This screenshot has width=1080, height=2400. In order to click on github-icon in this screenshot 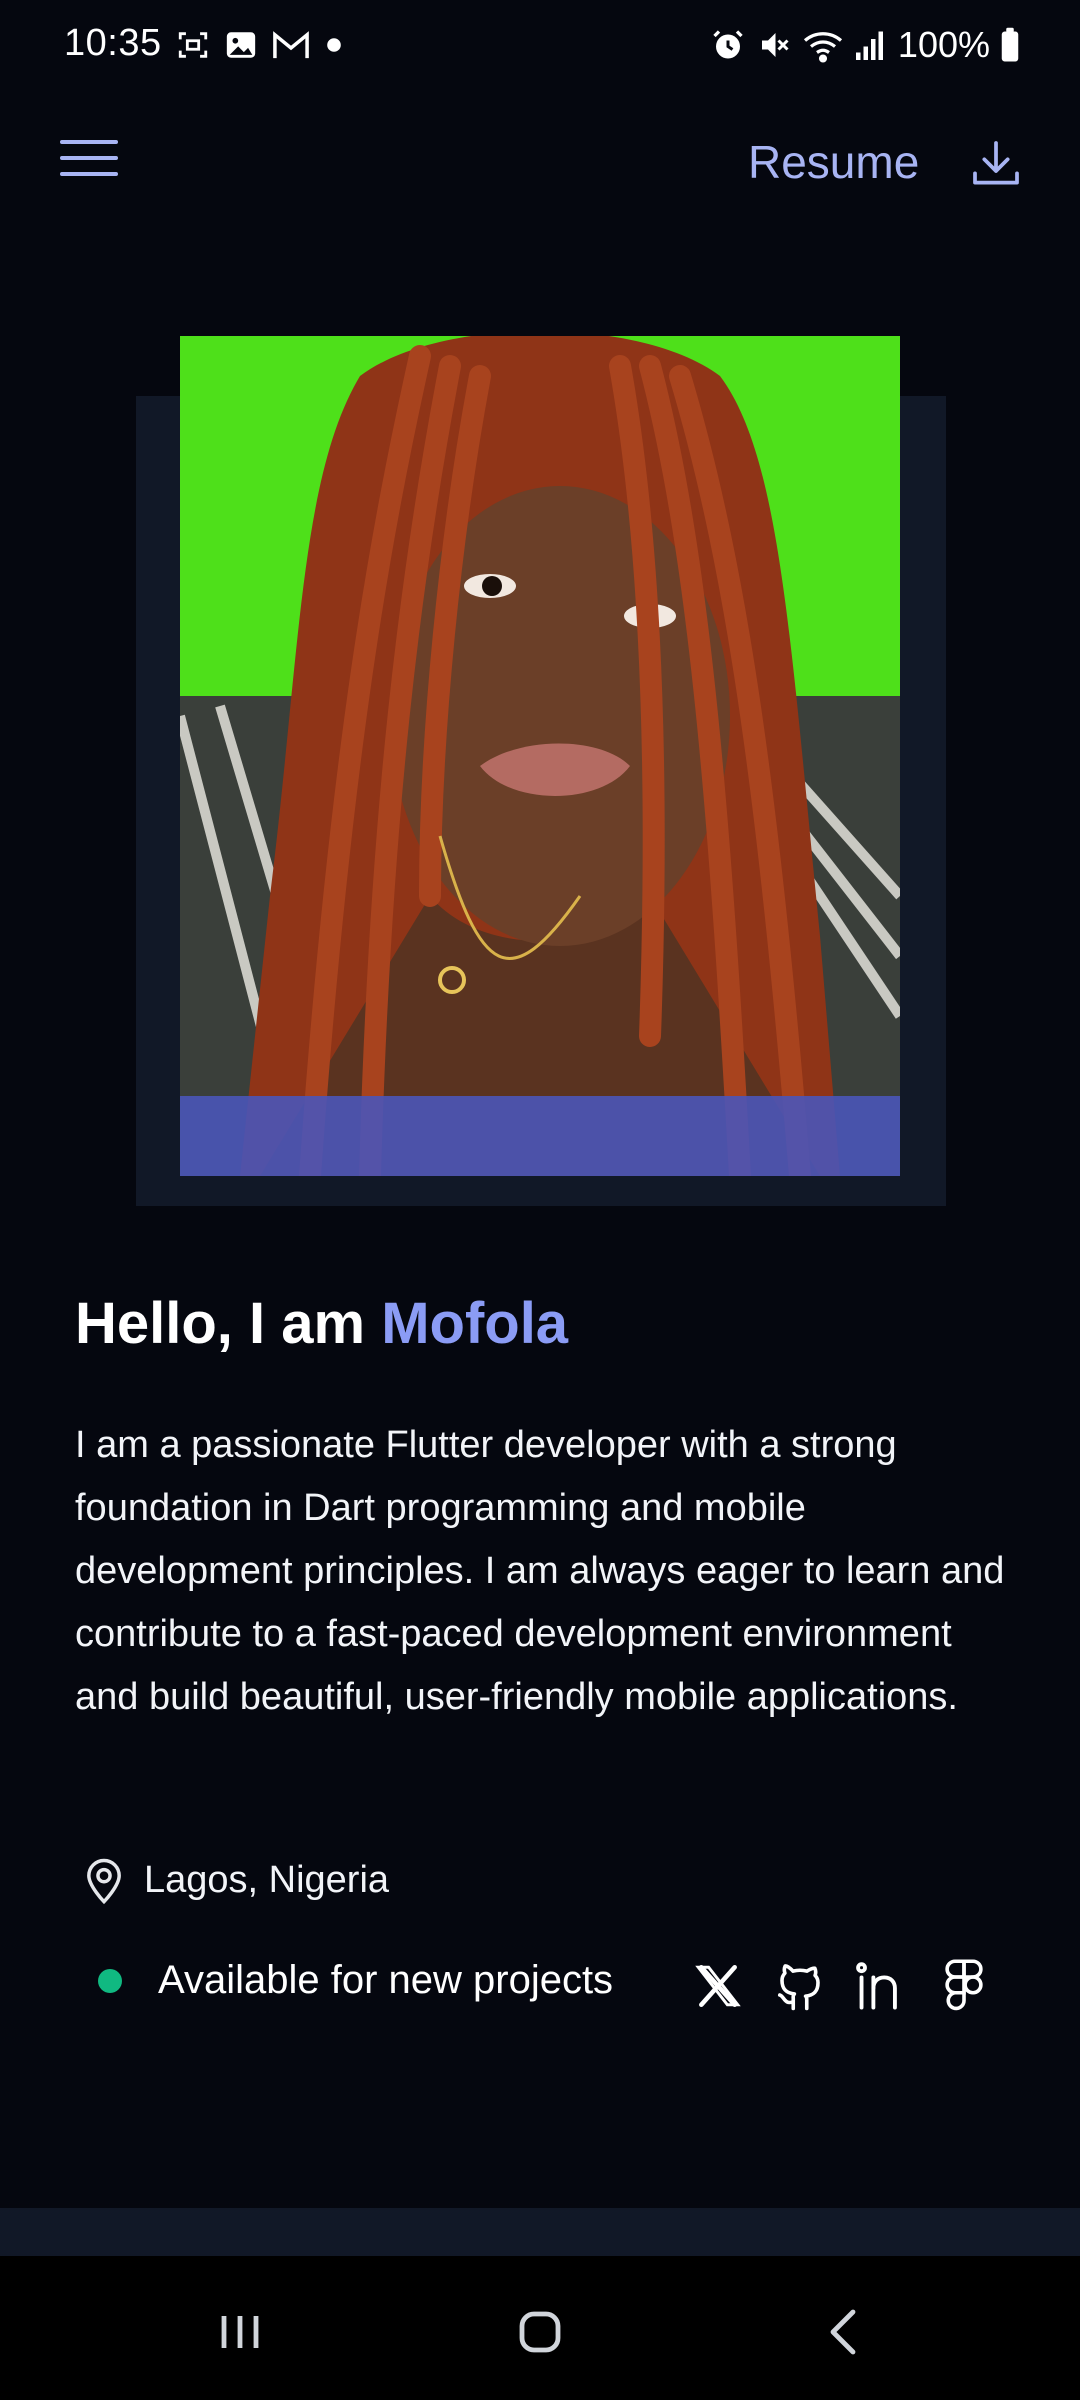, I will do `click(800, 1986)`.